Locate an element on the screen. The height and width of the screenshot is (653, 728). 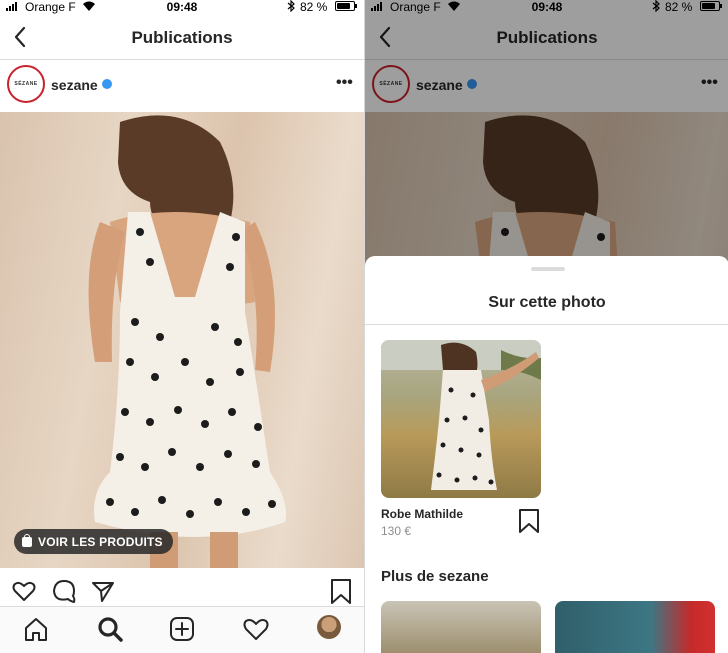
nav-bar: Publications is located at coordinates (182, 37).